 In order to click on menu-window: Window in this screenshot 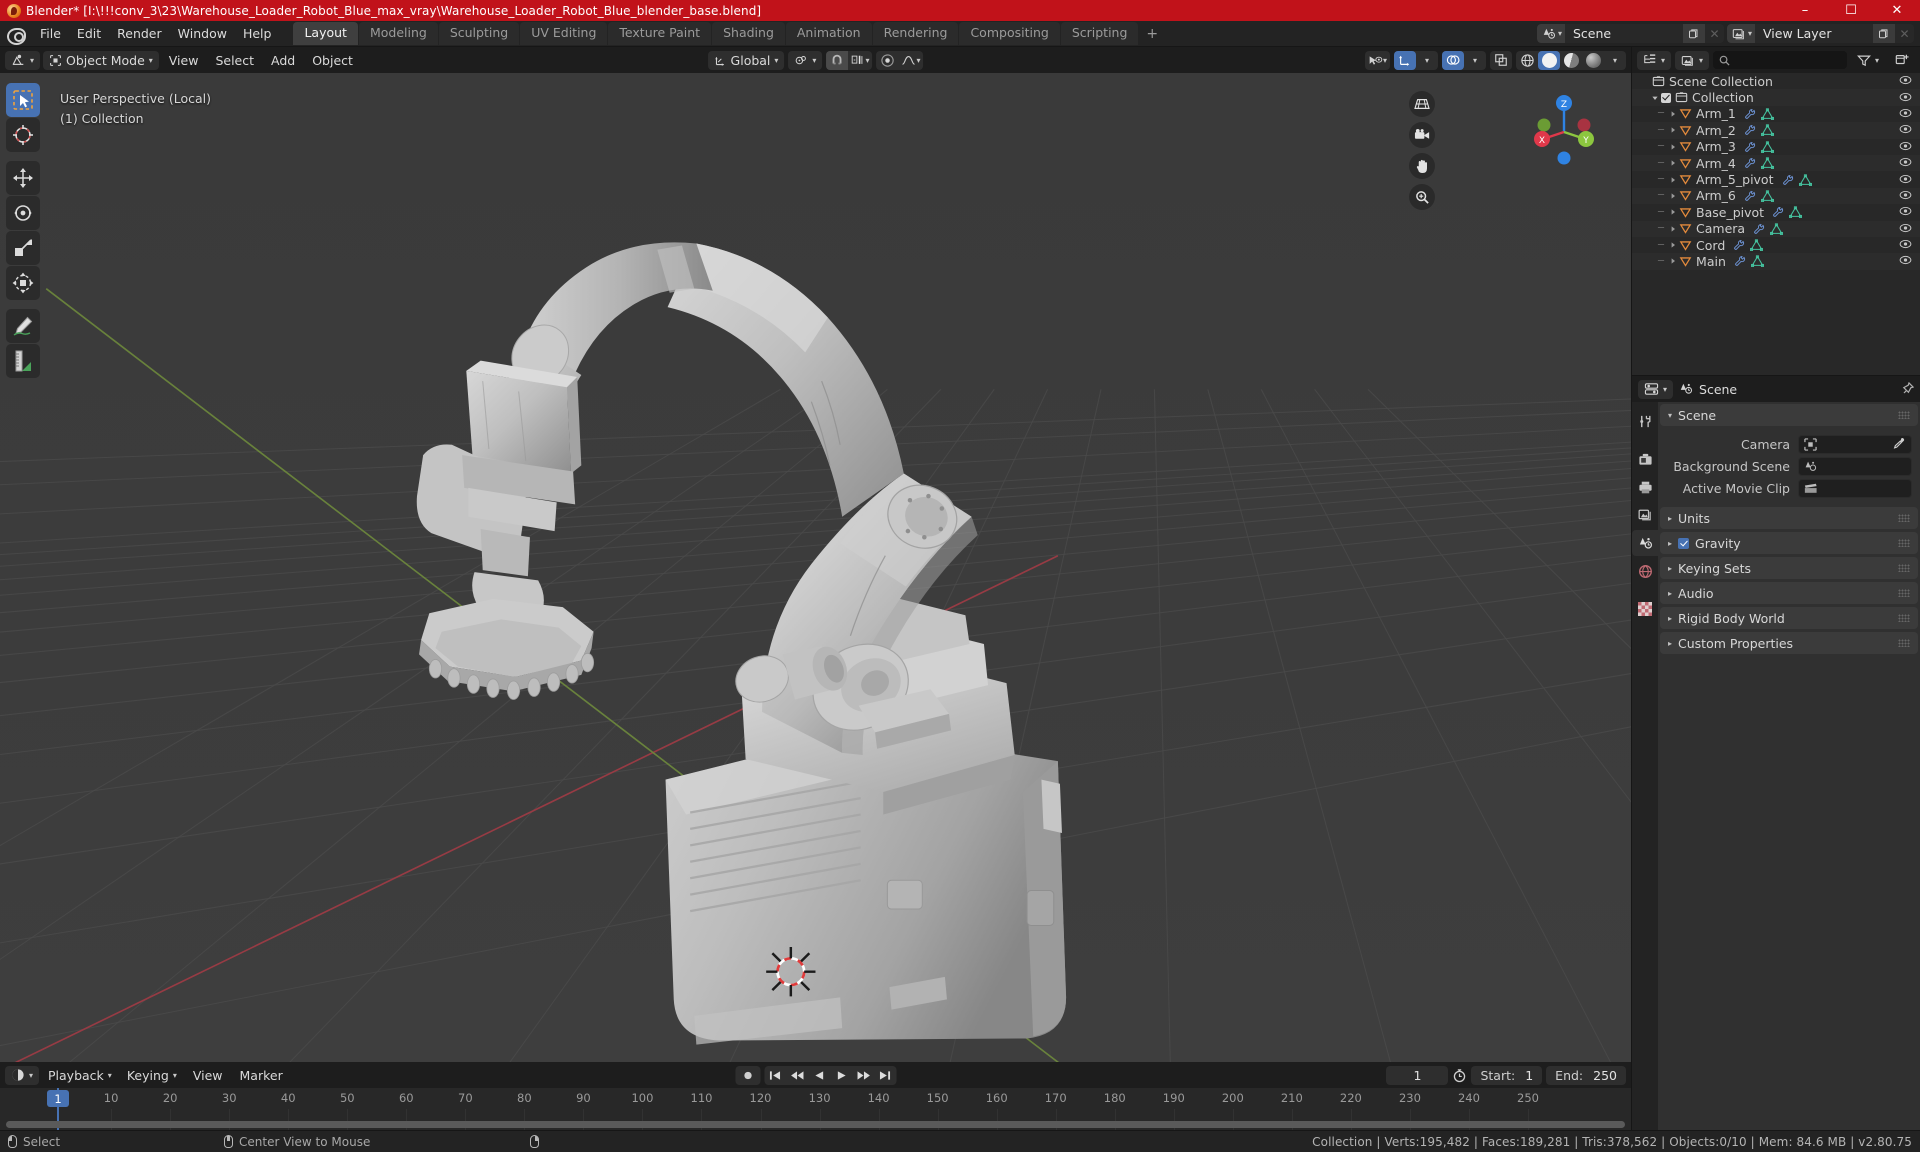, I will do `click(202, 33)`.